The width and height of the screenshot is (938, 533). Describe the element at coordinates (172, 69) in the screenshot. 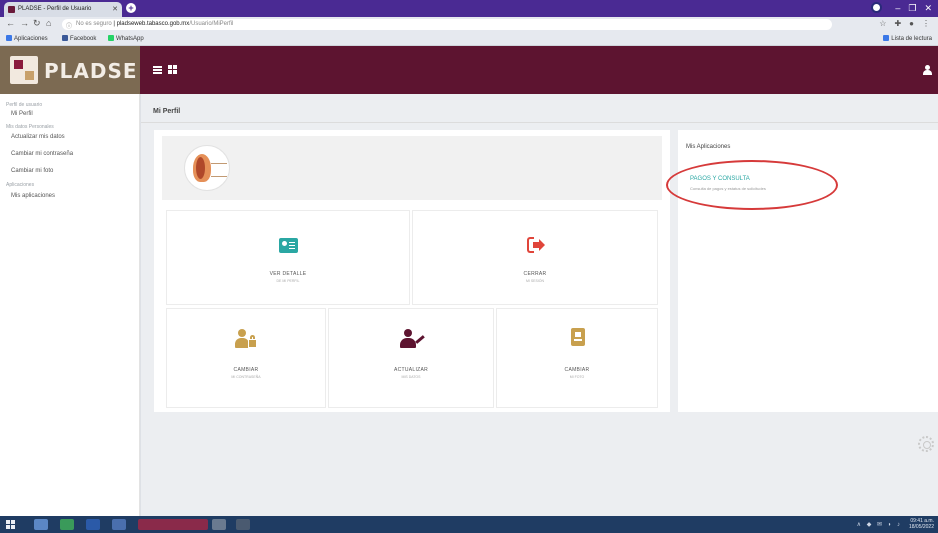

I see `apps-grid-icon` at that location.